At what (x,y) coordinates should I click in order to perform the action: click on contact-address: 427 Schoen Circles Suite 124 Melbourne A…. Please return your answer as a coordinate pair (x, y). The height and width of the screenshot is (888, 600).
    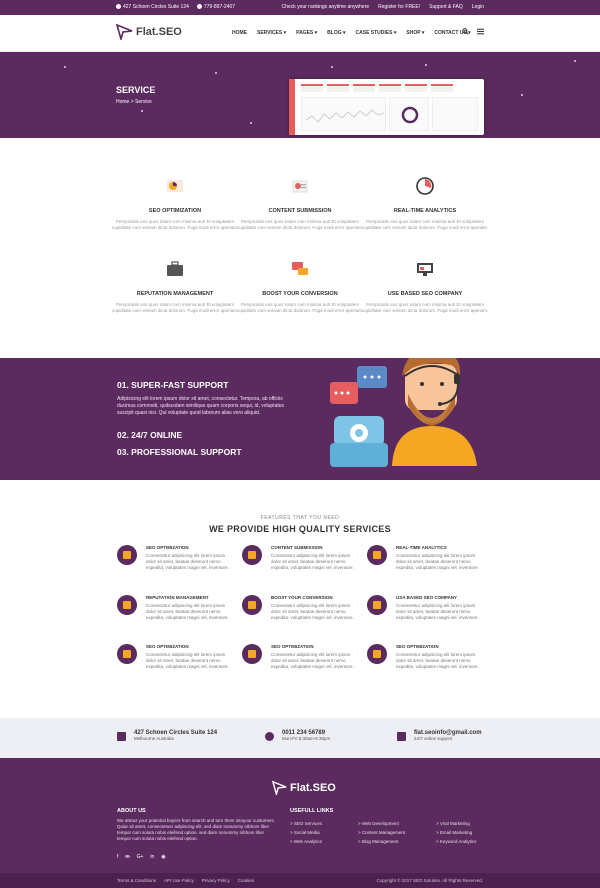
    Looking at the image, I should click on (167, 735).